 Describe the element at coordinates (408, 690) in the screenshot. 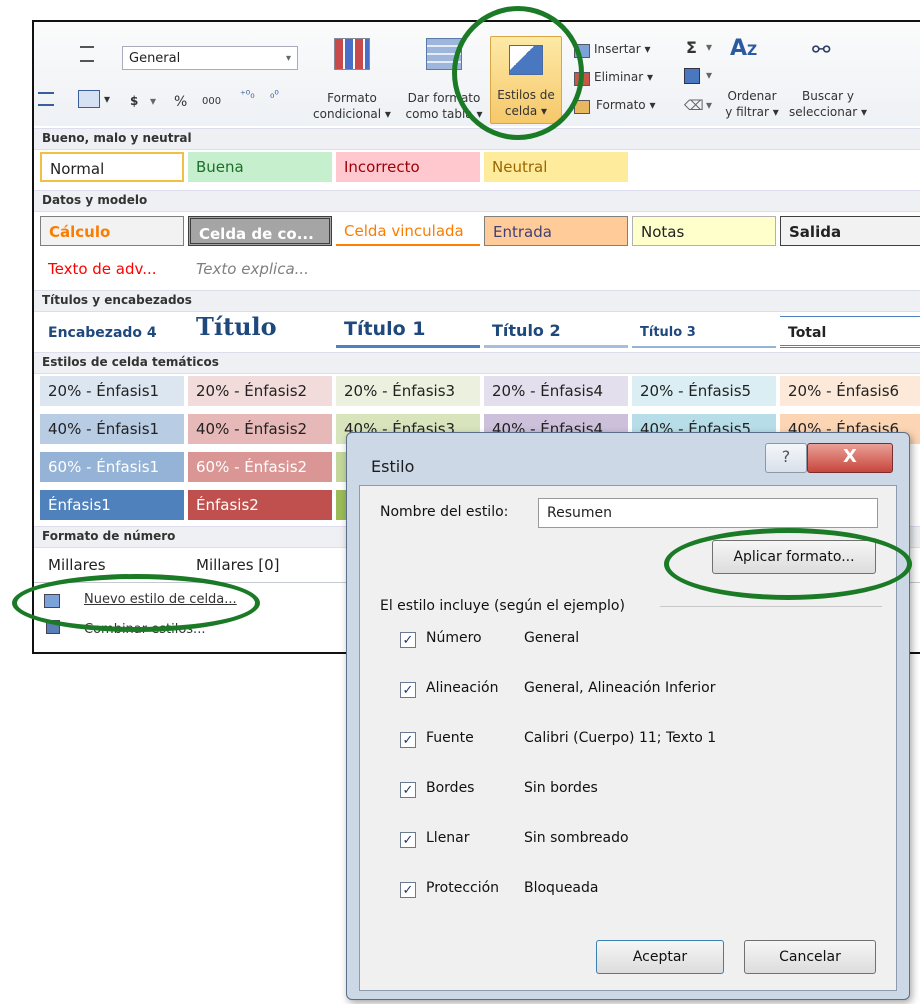

I see `alineacion-checkbox: ✓` at that location.